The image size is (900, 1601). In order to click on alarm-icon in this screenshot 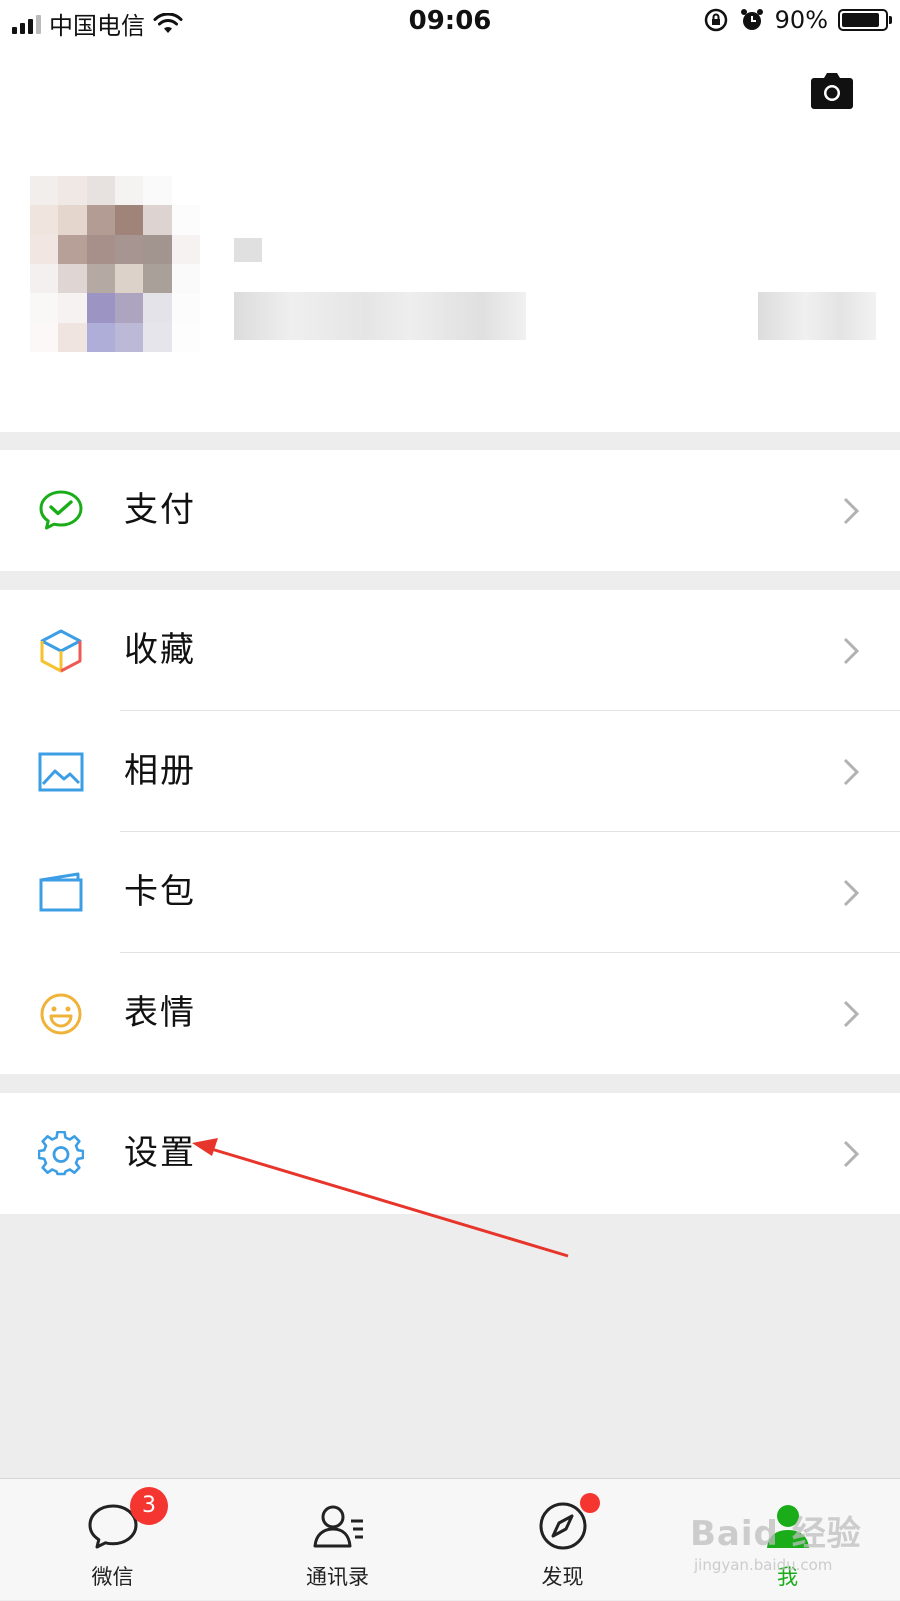, I will do `click(751, 19)`.